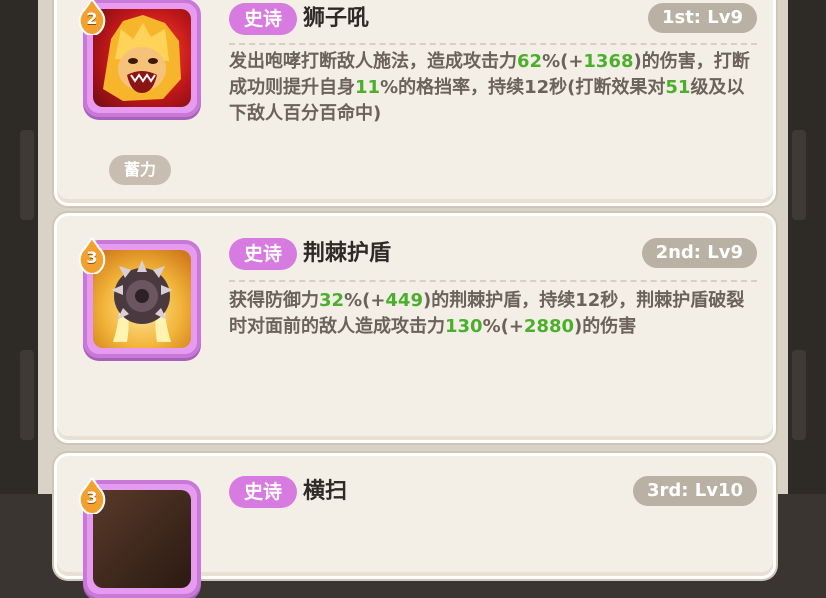 This screenshot has width=826, height=598. I want to click on rank-badge: 2, so click(92, 17).